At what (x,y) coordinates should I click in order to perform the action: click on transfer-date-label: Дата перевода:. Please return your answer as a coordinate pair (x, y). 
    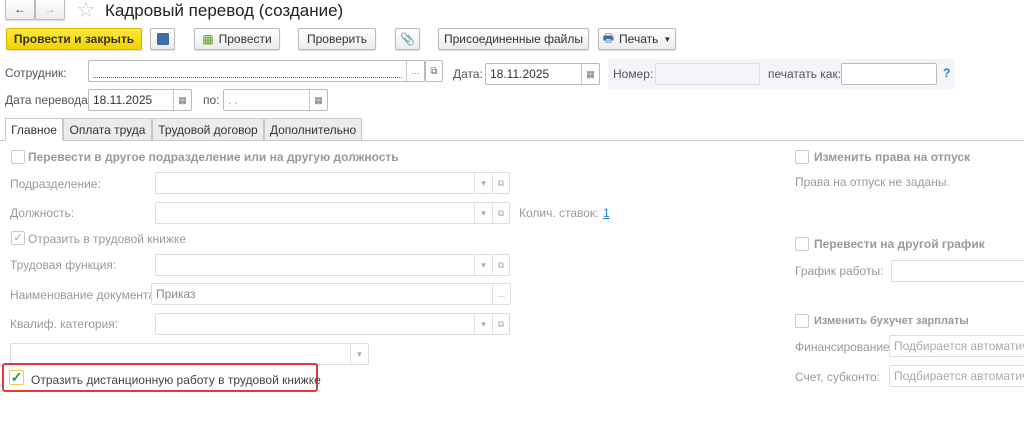
    Looking at the image, I should click on (48, 100).